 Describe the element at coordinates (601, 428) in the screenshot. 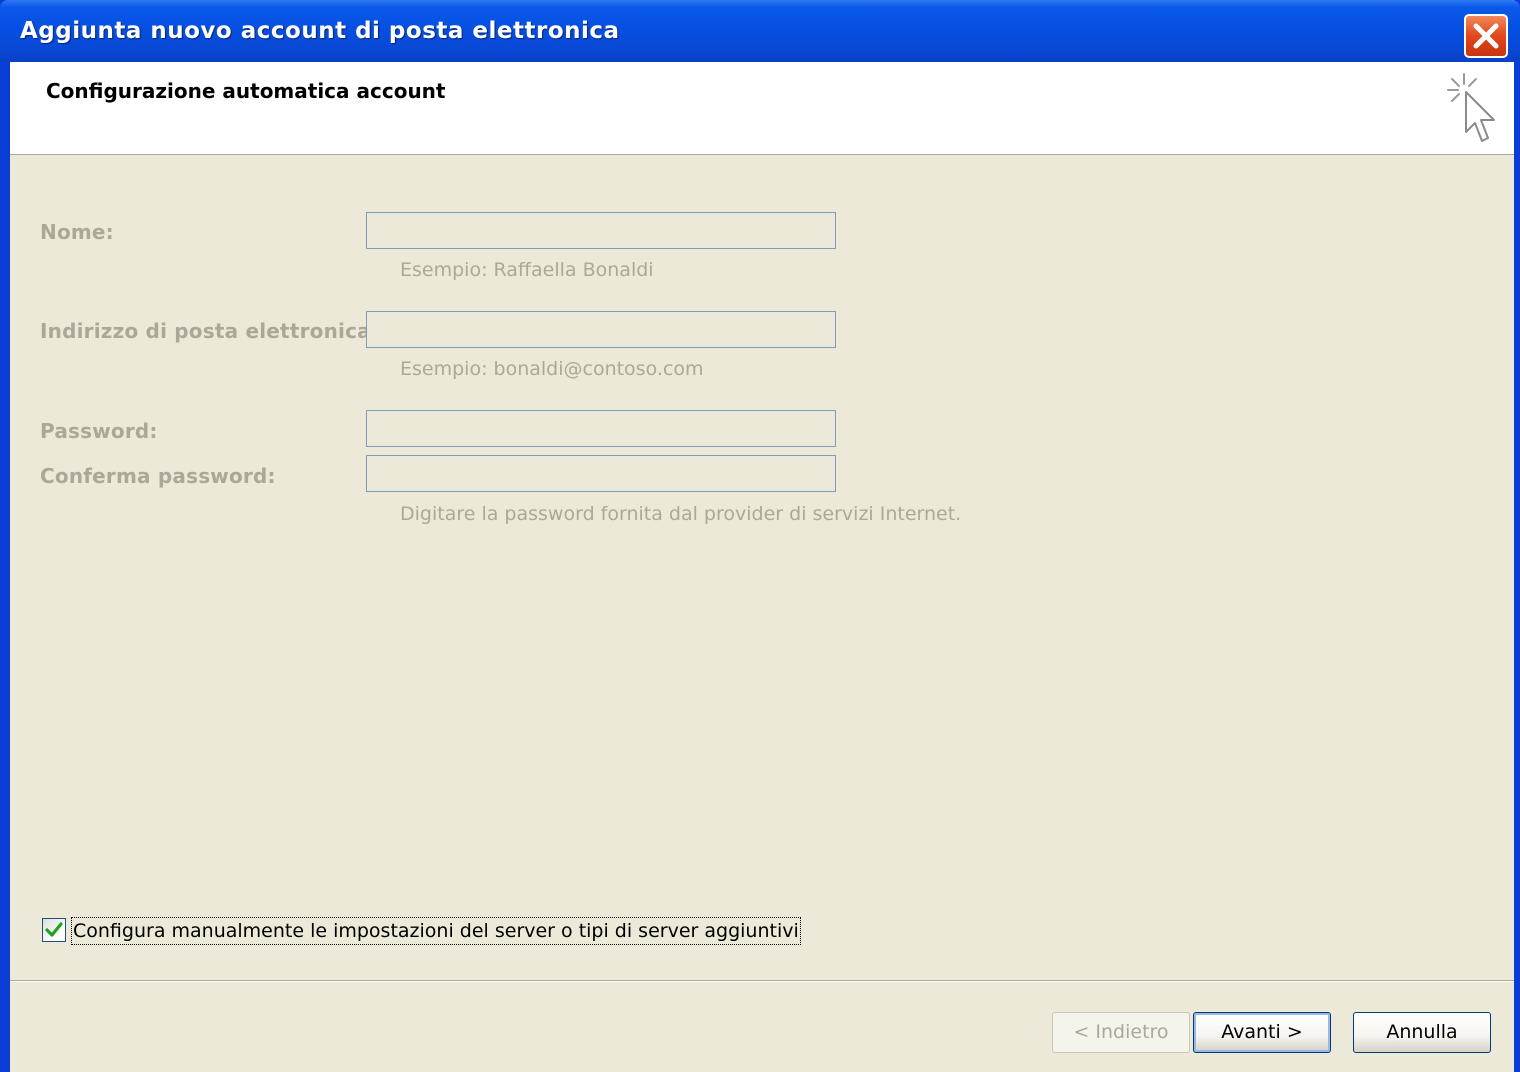

I see `password-input` at that location.